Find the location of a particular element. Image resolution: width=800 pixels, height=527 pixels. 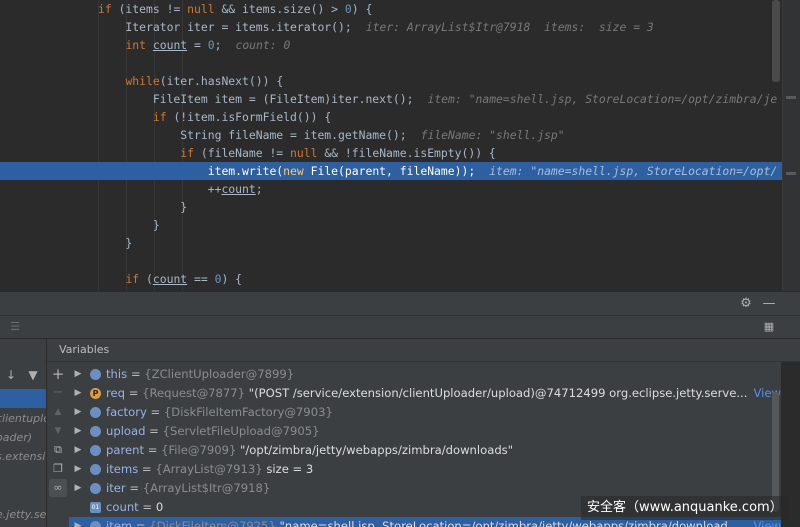

variables-title: Variables is located at coordinates (84, 349).